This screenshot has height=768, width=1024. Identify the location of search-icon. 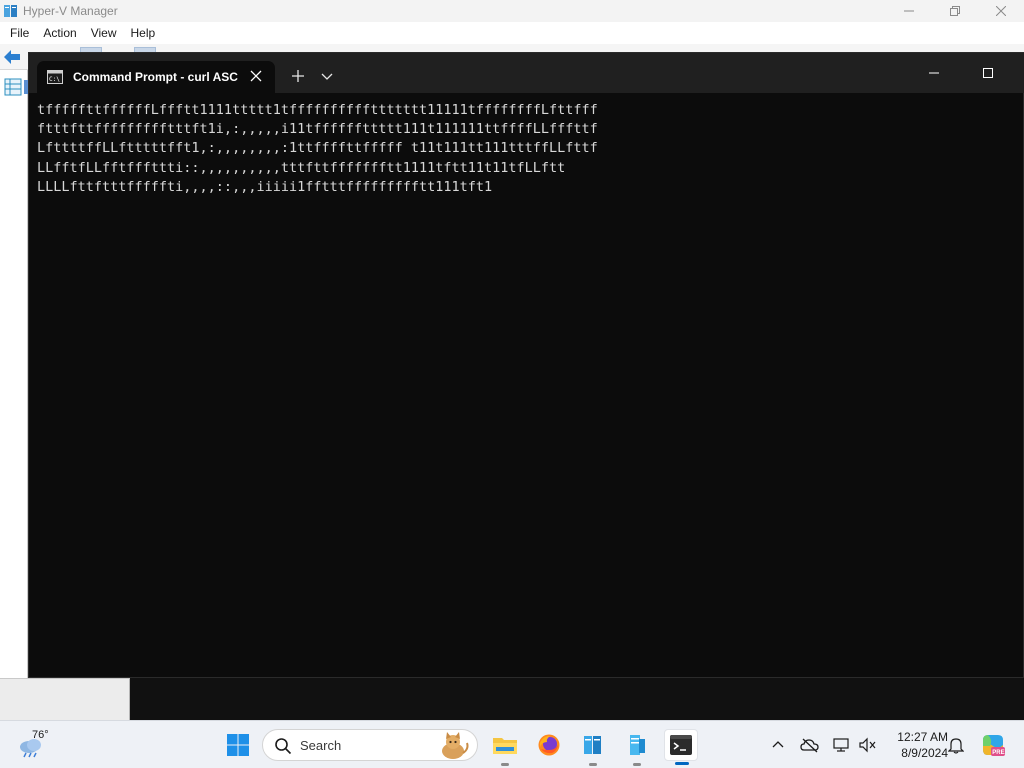
(283, 746).